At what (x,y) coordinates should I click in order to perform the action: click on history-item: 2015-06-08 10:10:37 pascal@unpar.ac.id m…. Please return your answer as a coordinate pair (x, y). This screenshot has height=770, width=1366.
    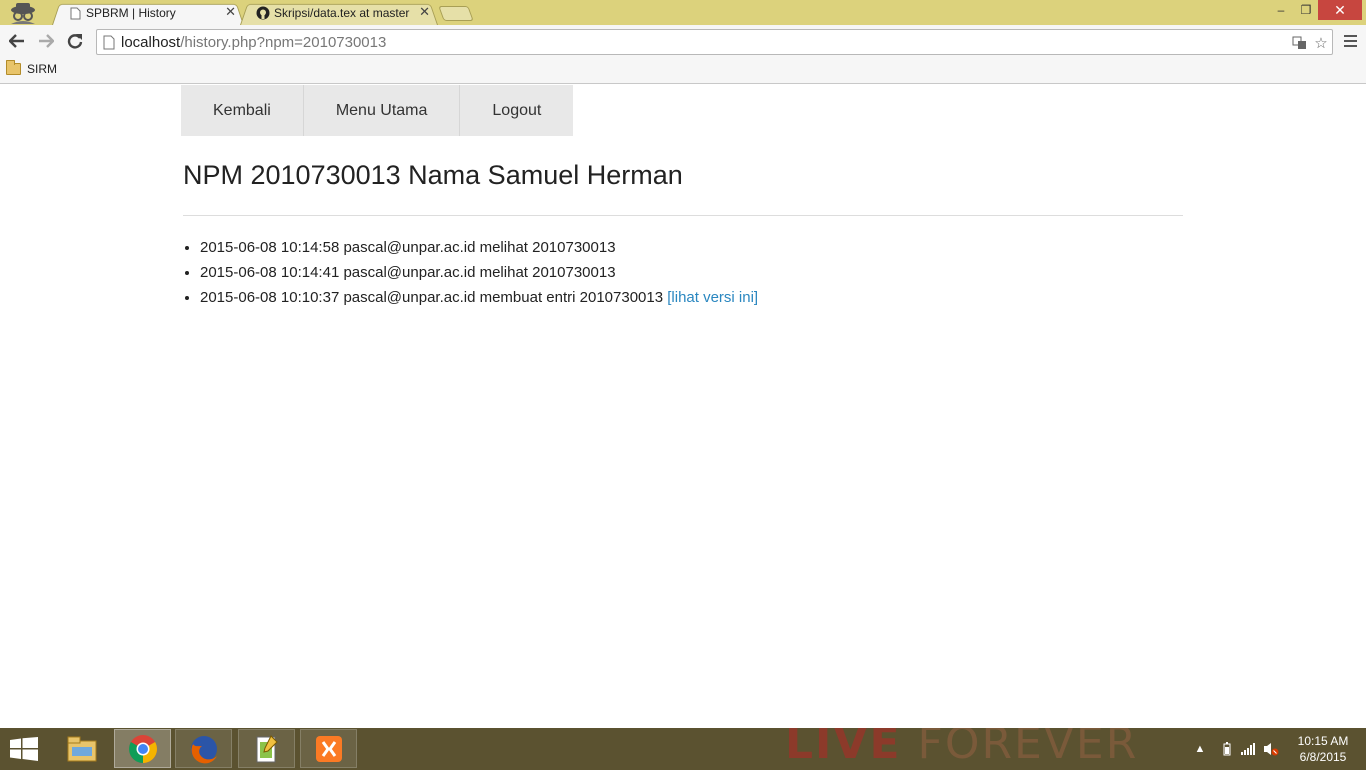
    Looking at the image, I should click on (479, 300).